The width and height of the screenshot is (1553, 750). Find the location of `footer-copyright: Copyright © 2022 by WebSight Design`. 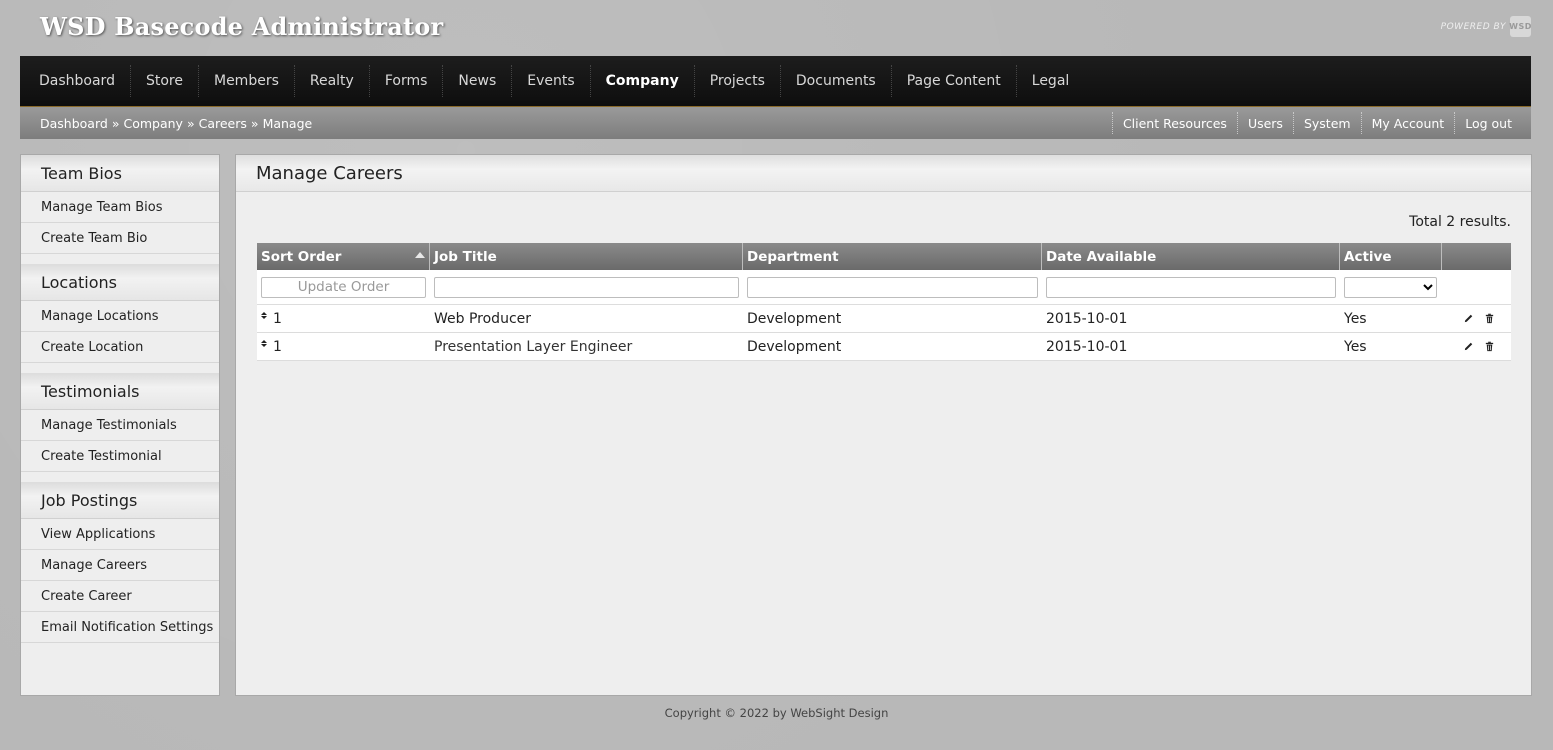

footer-copyright: Copyright © 2022 by WebSight Design is located at coordinates (776, 713).